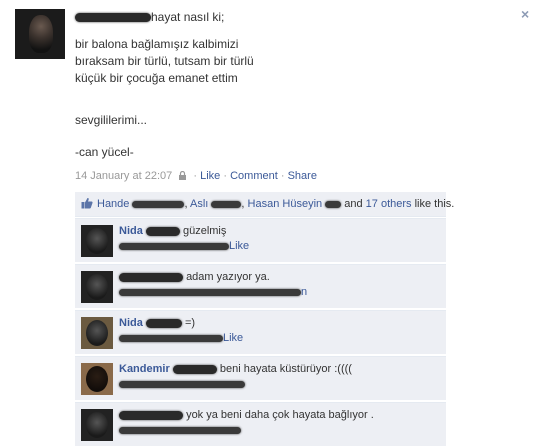  I want to click on comment-link: Comment, so click(254, 176).